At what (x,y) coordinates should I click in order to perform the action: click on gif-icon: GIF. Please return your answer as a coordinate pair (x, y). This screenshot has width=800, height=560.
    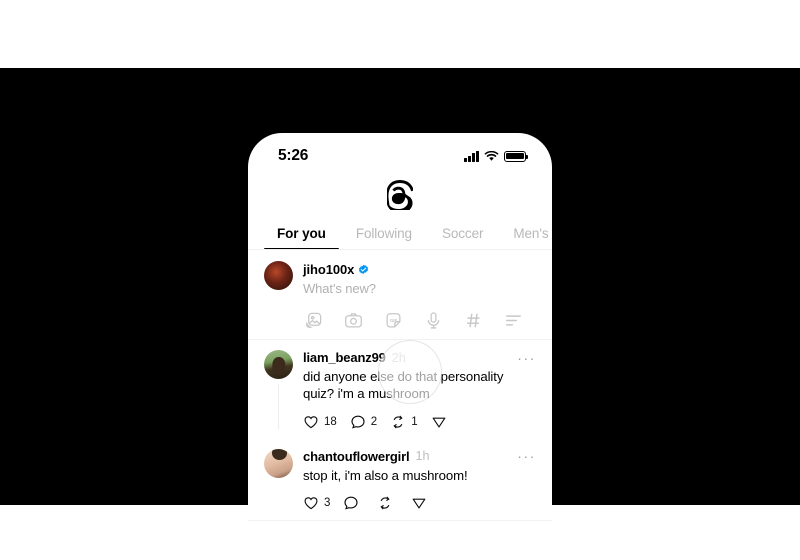
    Looking at the image, I should click on (393, 320).